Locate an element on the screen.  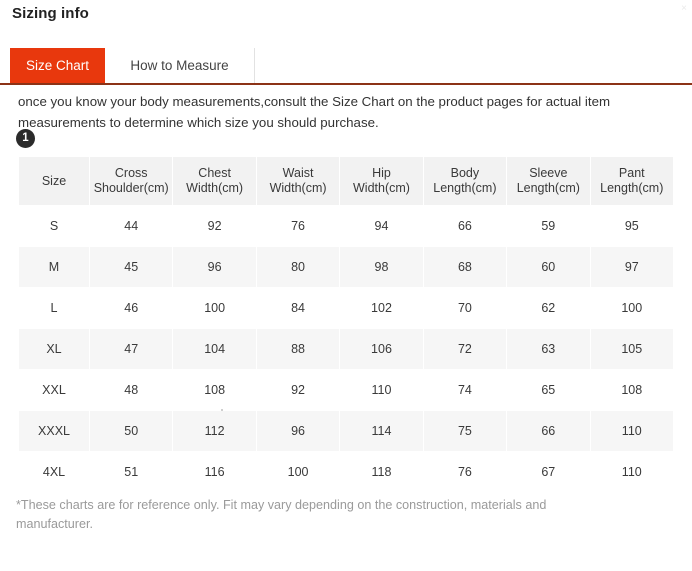
cell-measurement: 104 is located at coordinates (214, 349).